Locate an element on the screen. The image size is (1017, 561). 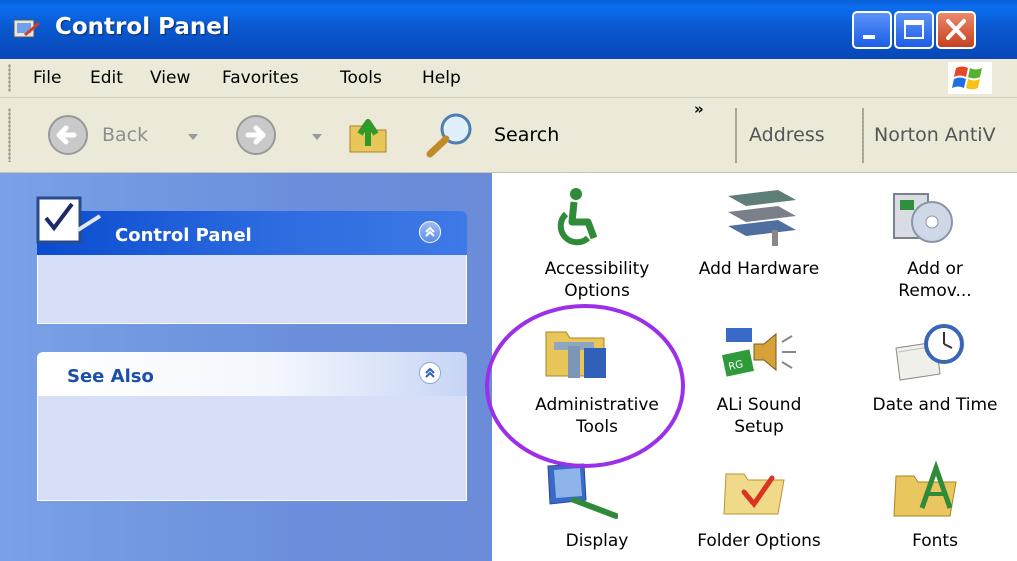
toolbar-grip is located at coordinates (9, 135).